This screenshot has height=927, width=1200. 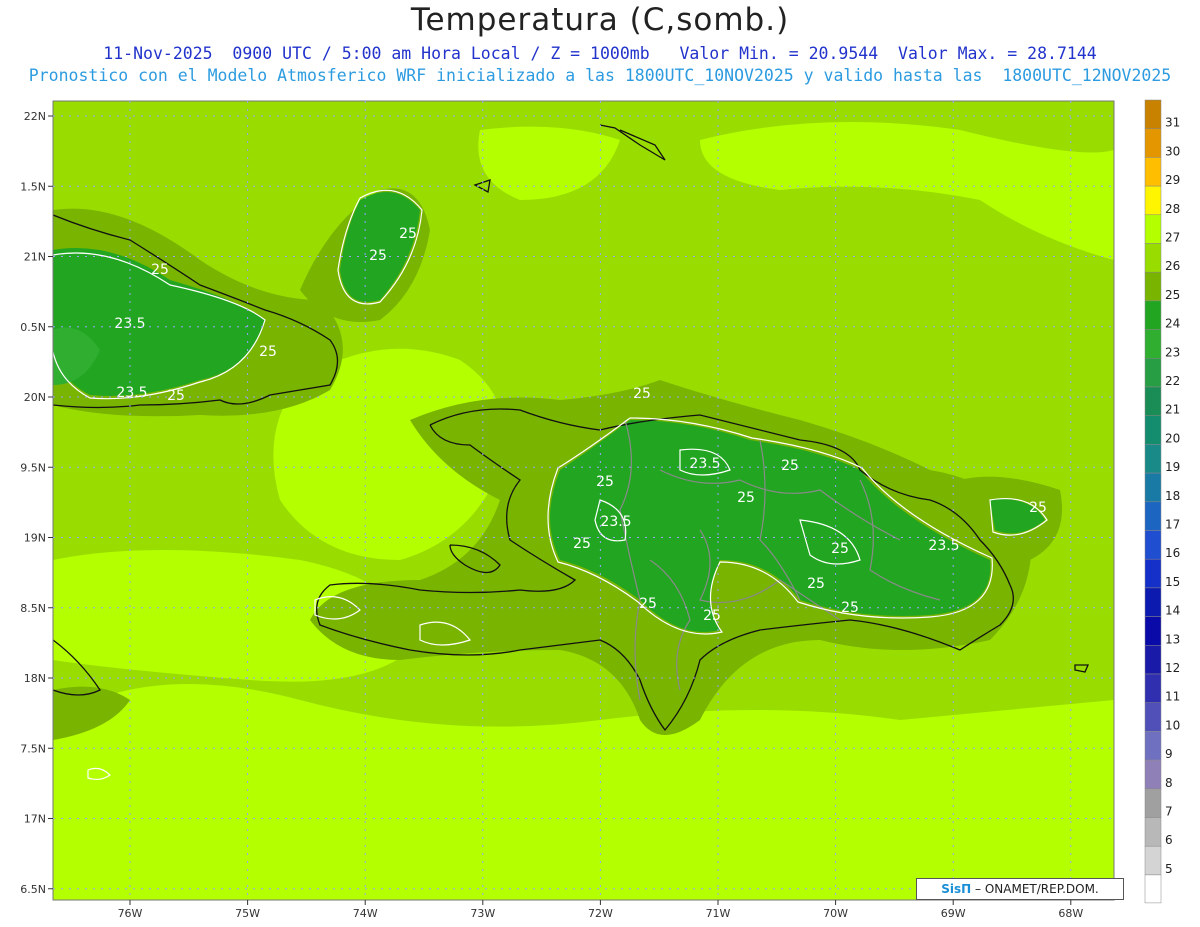 I want to click on lat-tick-label: 21N, so click(x=35, y=257).